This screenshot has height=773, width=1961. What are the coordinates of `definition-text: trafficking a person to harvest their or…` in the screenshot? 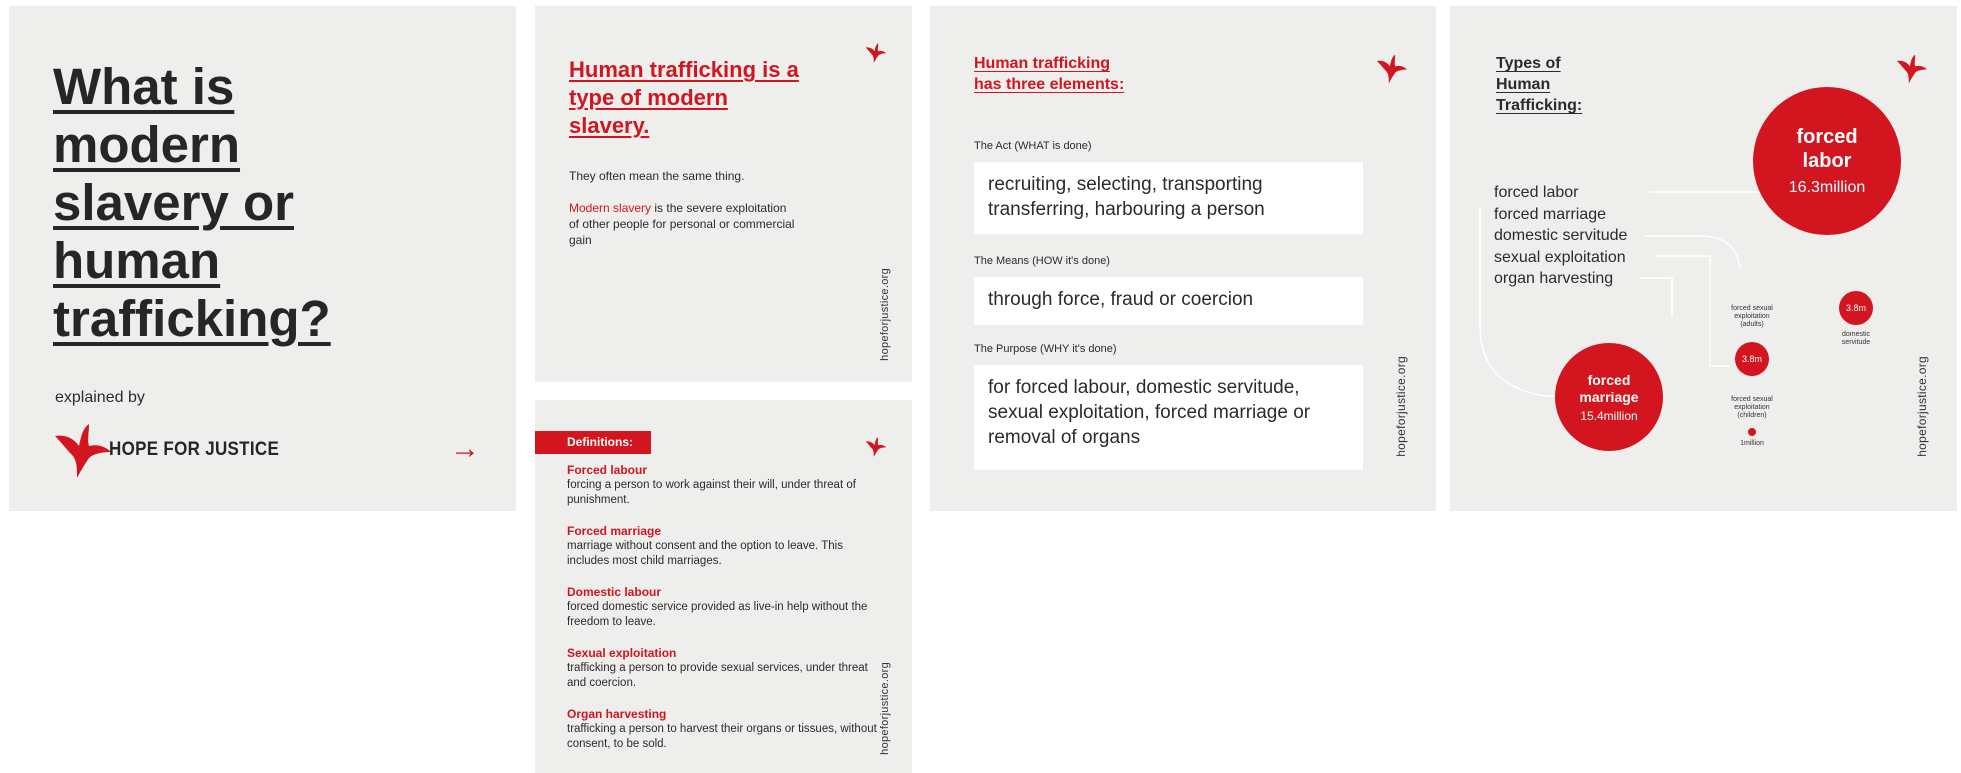 It's located at (722, 736).